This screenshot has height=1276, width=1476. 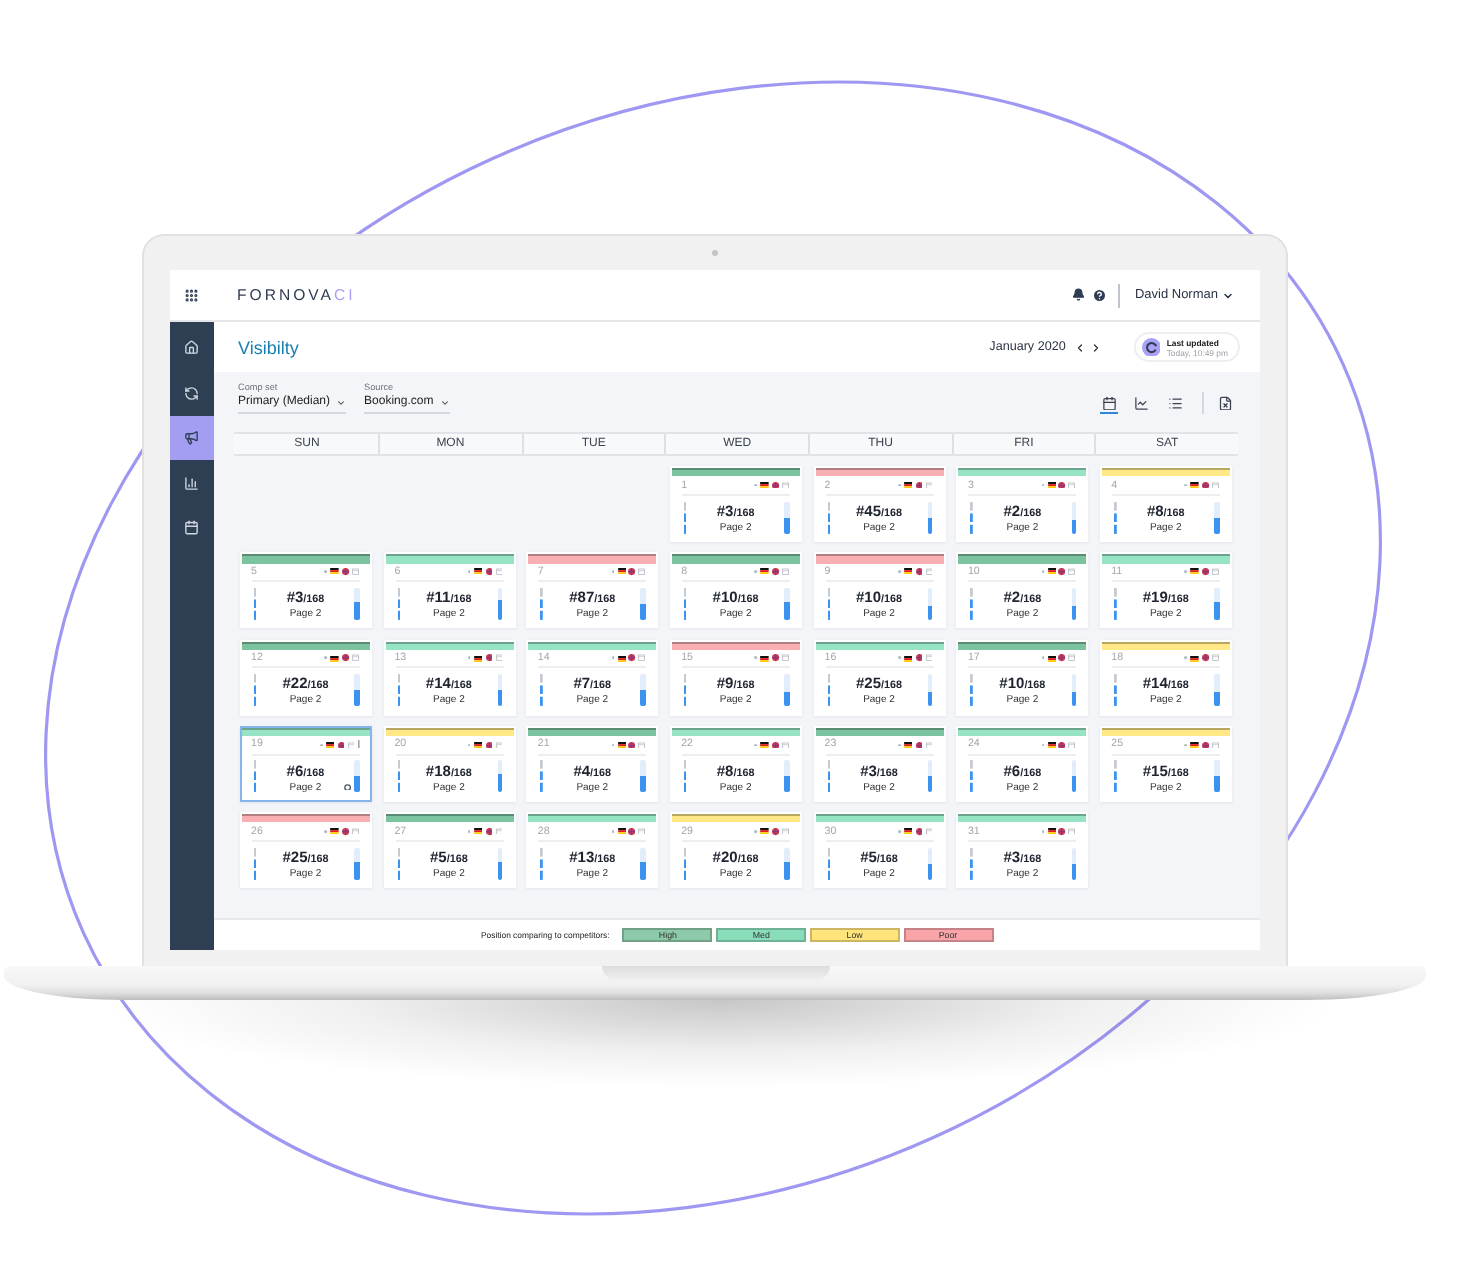 I want to click on megaphone-icon, so click(x=192, y=437).